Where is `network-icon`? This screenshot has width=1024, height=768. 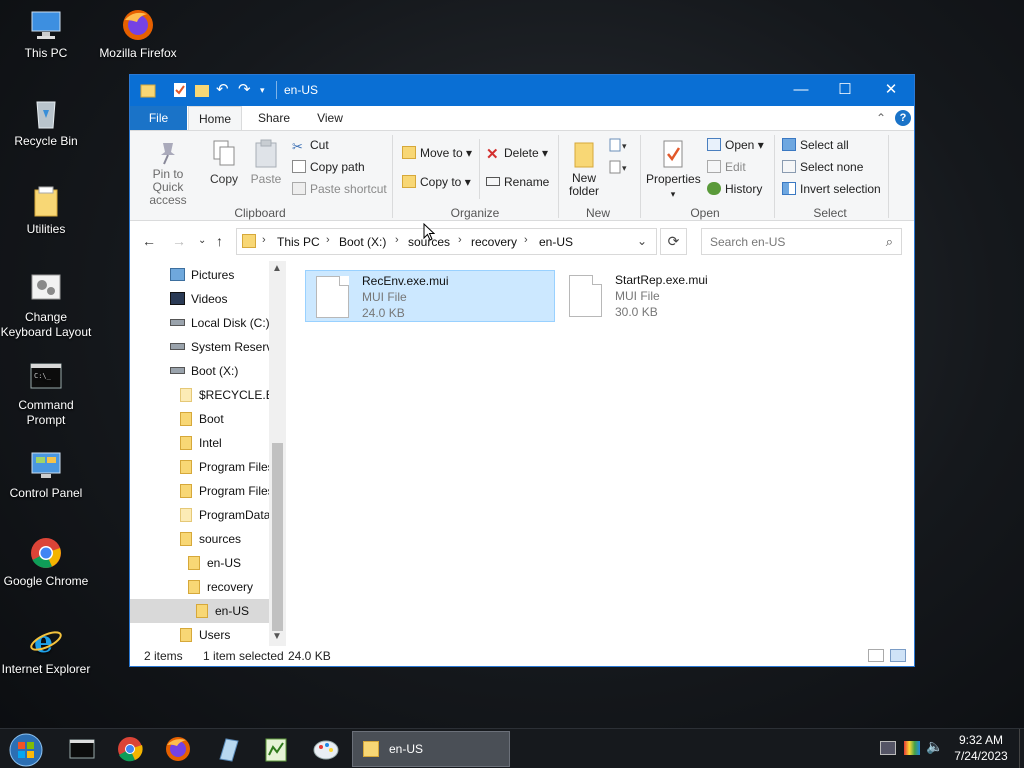
network-icon is located at coordinates (888, 748).